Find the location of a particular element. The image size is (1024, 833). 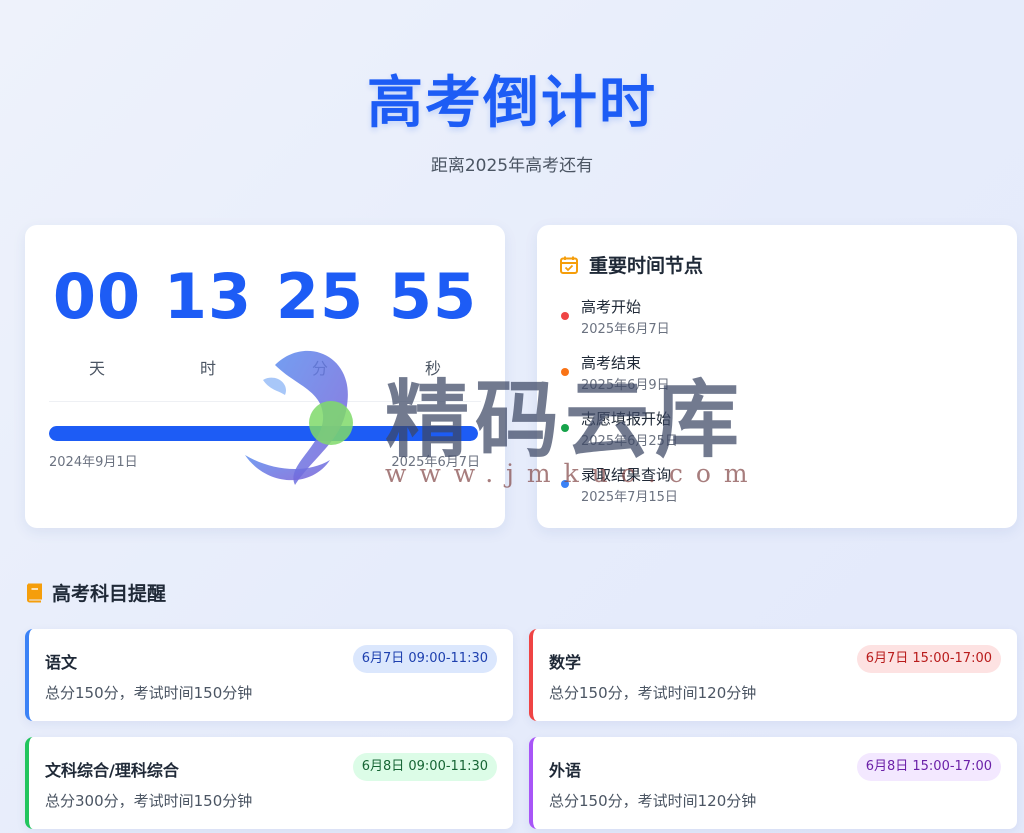

subject-time-badge: 6月7日 09:00-11:30 is located at coordinates (424, 659).